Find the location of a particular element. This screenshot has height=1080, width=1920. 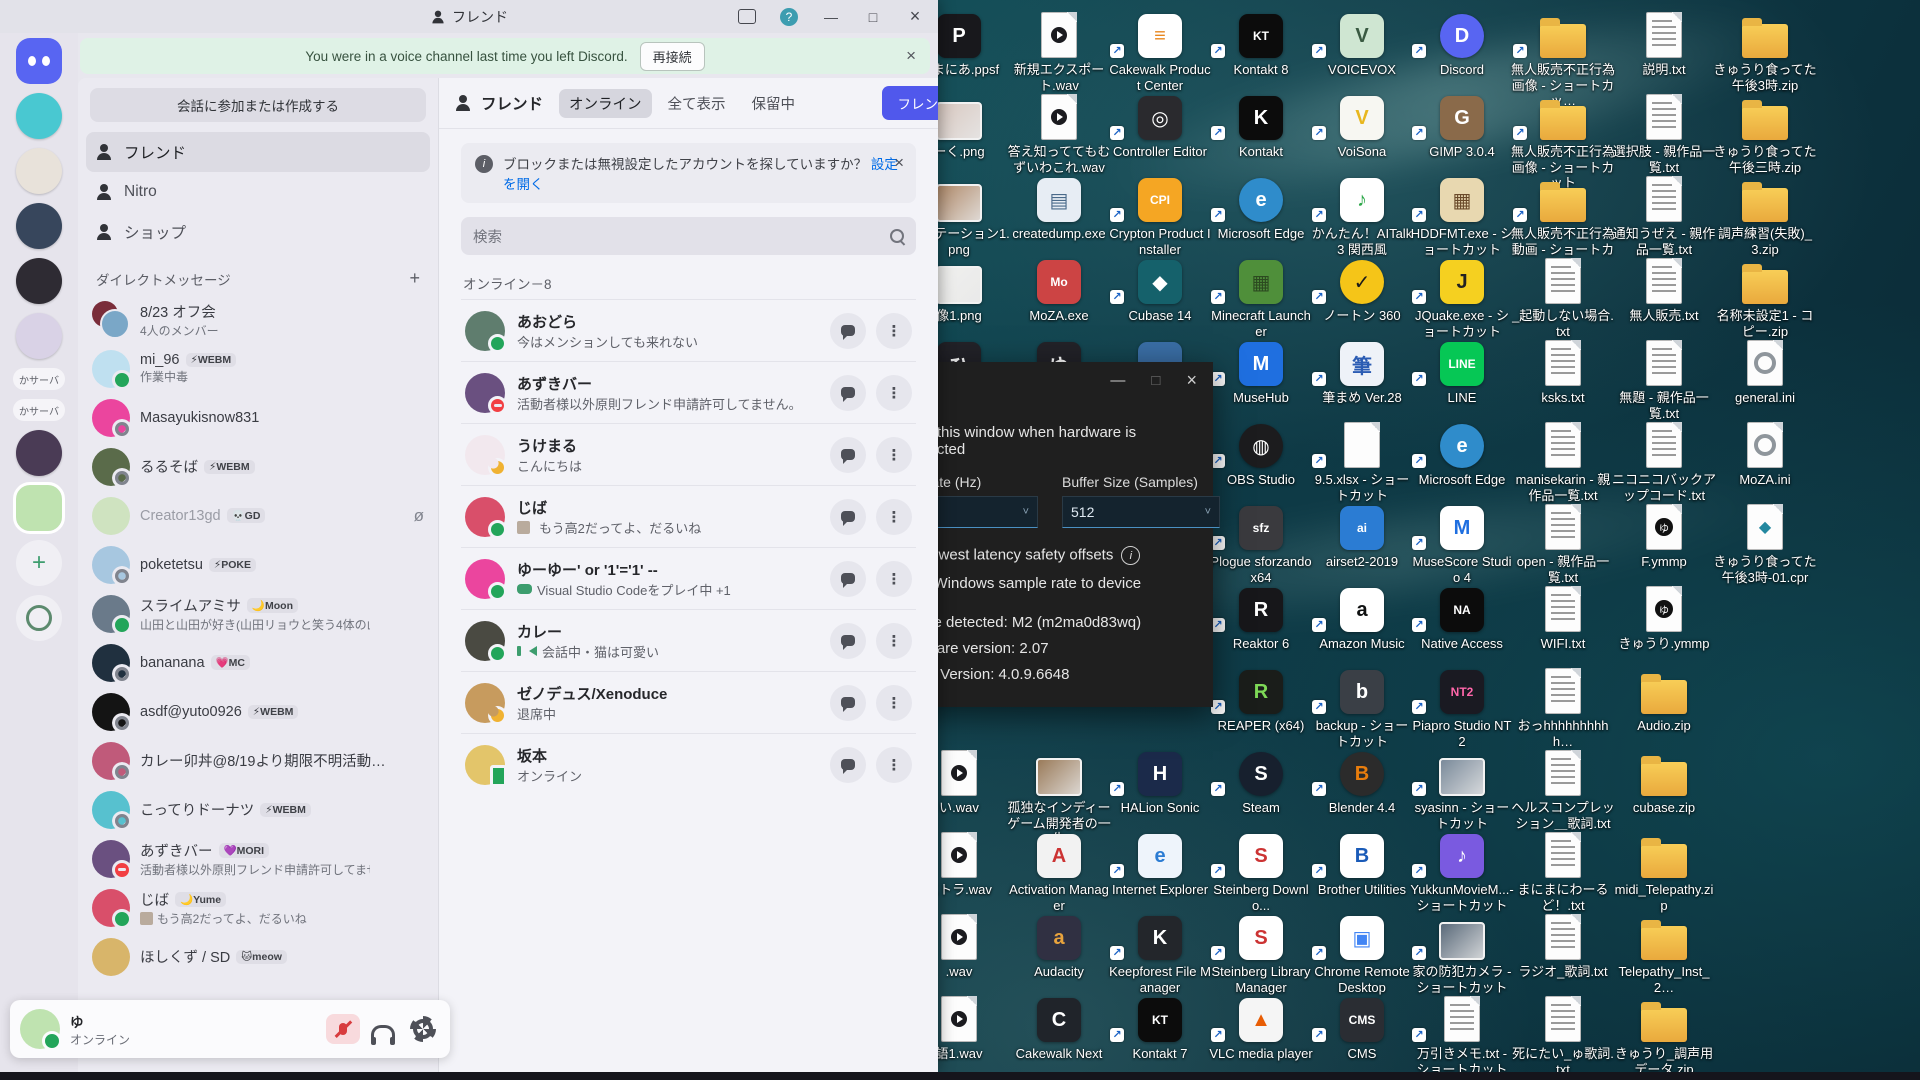

desktop-icon: ◆ ↗ Cubase 14 is located at coordinates (1160, 289).